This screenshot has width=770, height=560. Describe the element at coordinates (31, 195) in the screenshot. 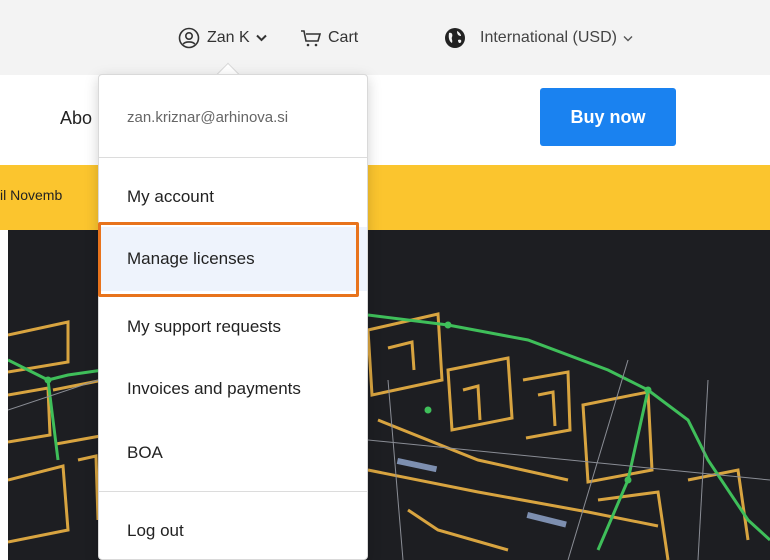

I see `banner-text: il Novemb` at that location.